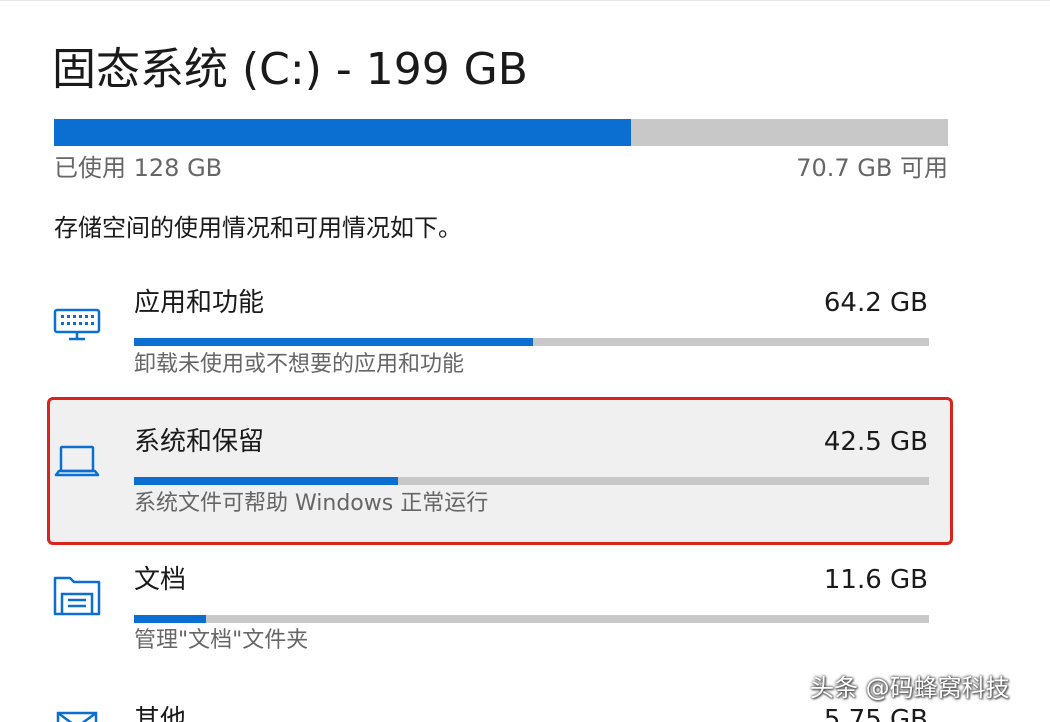  I want to click on category-name: 系统和保留, so click(199, 442).